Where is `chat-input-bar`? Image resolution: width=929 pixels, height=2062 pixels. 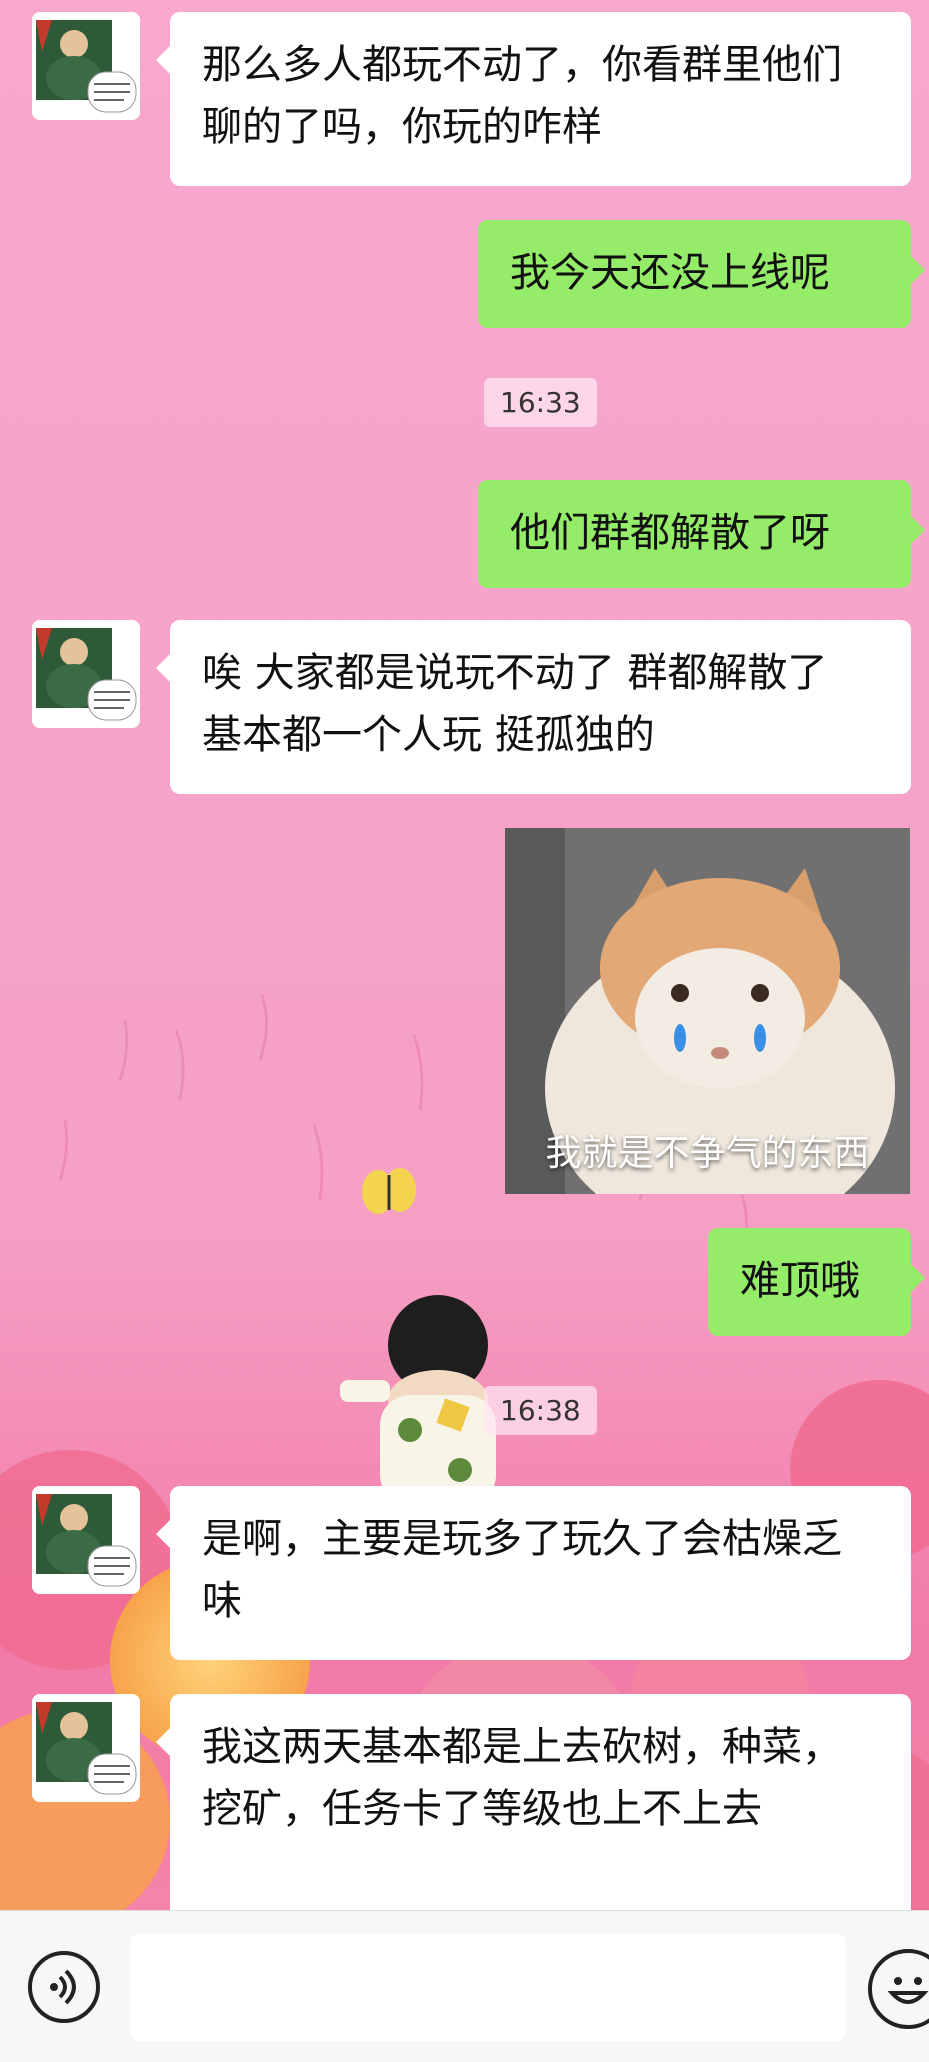
chat-input-bar is located at coordinates (464, 1986).